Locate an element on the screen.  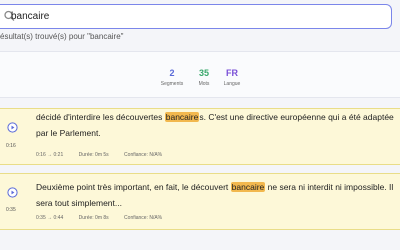
time-range: 0:35 → 0:44 is located at coordinates (50, 218).